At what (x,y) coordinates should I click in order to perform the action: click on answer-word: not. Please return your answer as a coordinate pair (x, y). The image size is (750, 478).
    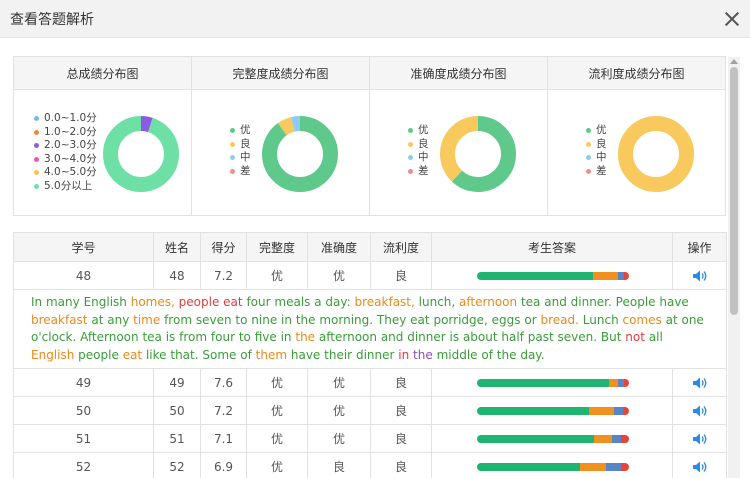
    Looking at the image, I should click on (635, 337).